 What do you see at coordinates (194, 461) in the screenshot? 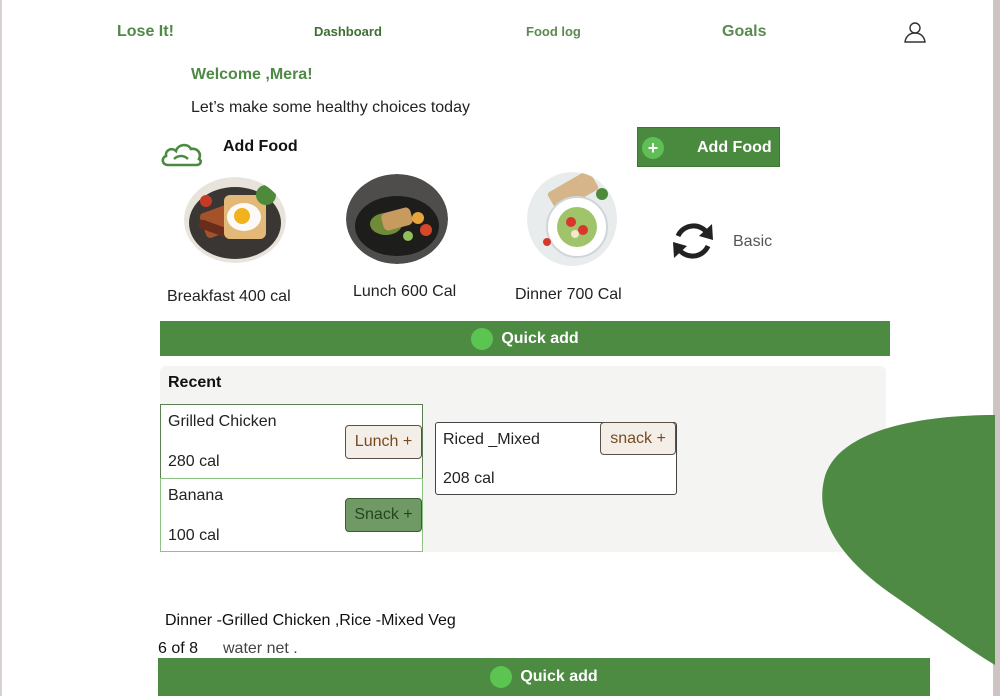
I see `recent-item-cal: 280 cal` at bounding box center [194, 461].